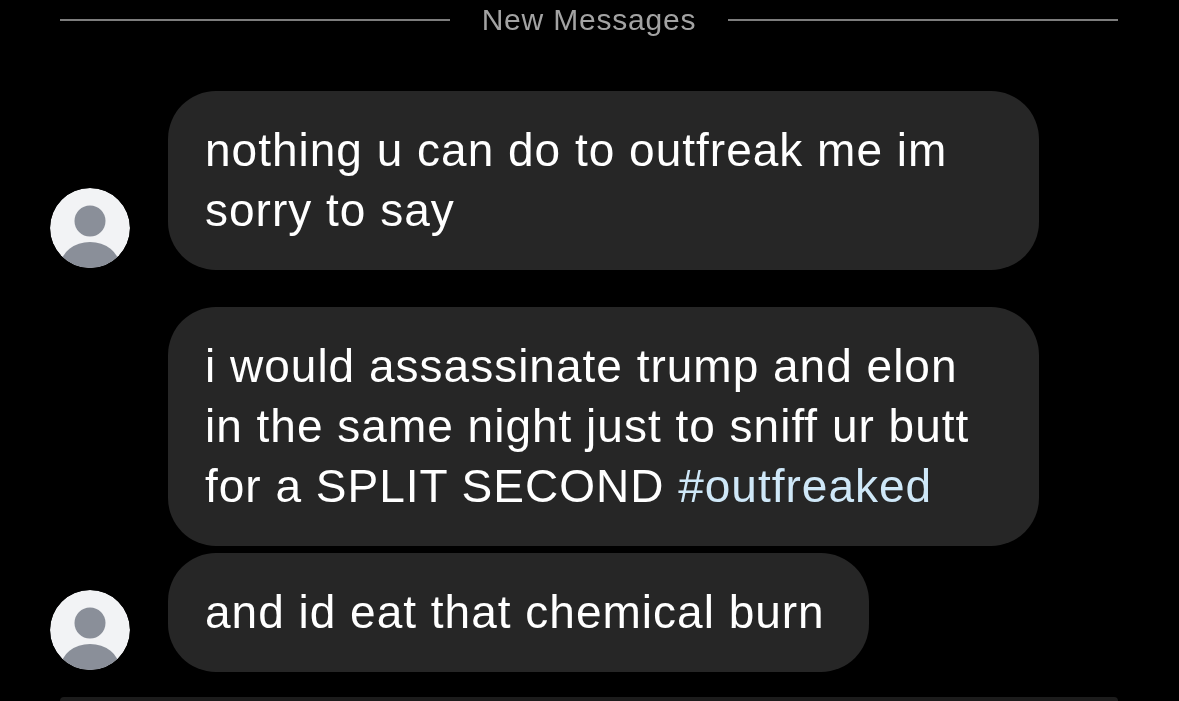  Describe the element at coordinates (515, 612) in the screenshot. I see `message-text: and id eat that chemical burn` at that location.